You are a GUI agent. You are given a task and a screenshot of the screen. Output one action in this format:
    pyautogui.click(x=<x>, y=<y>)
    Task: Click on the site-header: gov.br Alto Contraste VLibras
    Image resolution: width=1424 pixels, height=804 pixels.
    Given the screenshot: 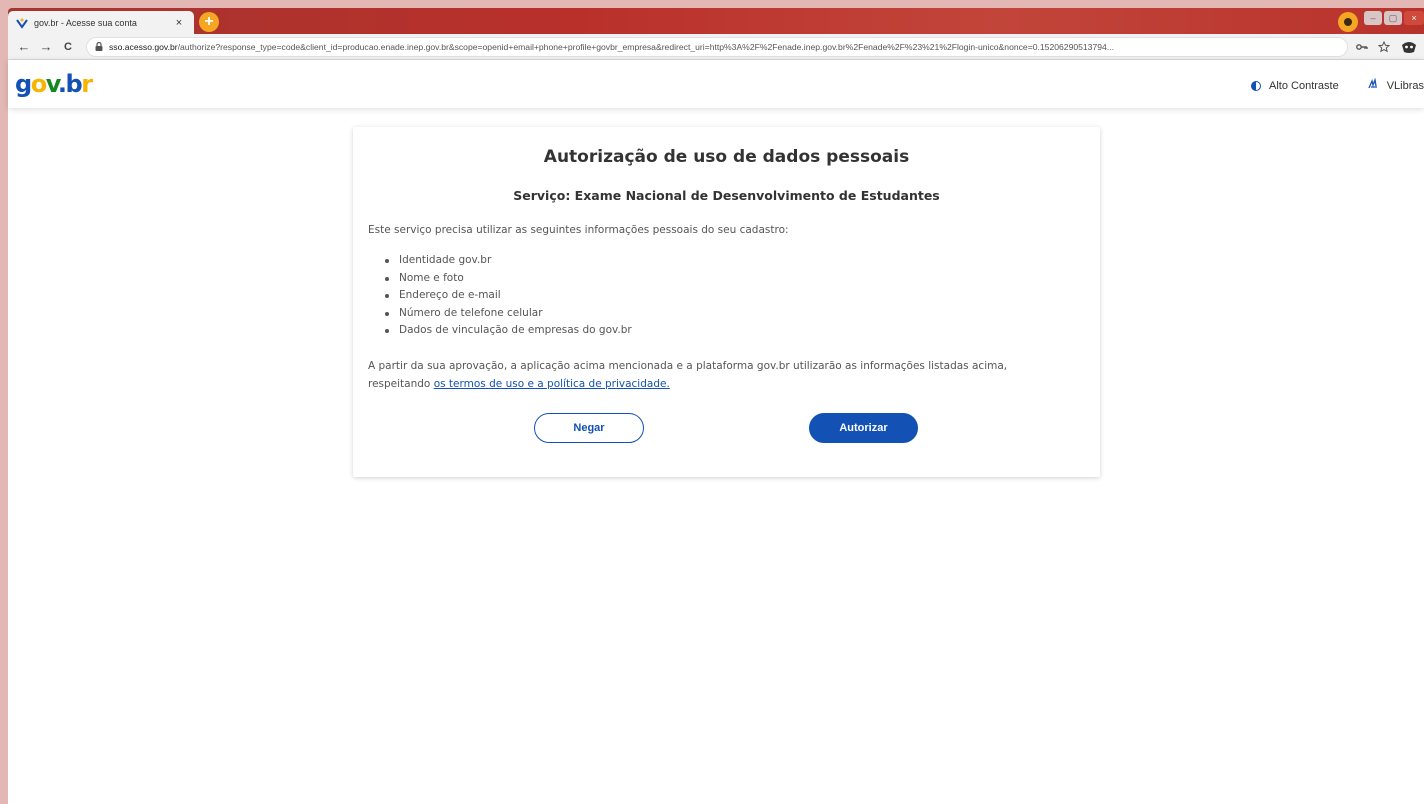 What is the action you would take?
    pyautogui.click(x=716, y=84)
    